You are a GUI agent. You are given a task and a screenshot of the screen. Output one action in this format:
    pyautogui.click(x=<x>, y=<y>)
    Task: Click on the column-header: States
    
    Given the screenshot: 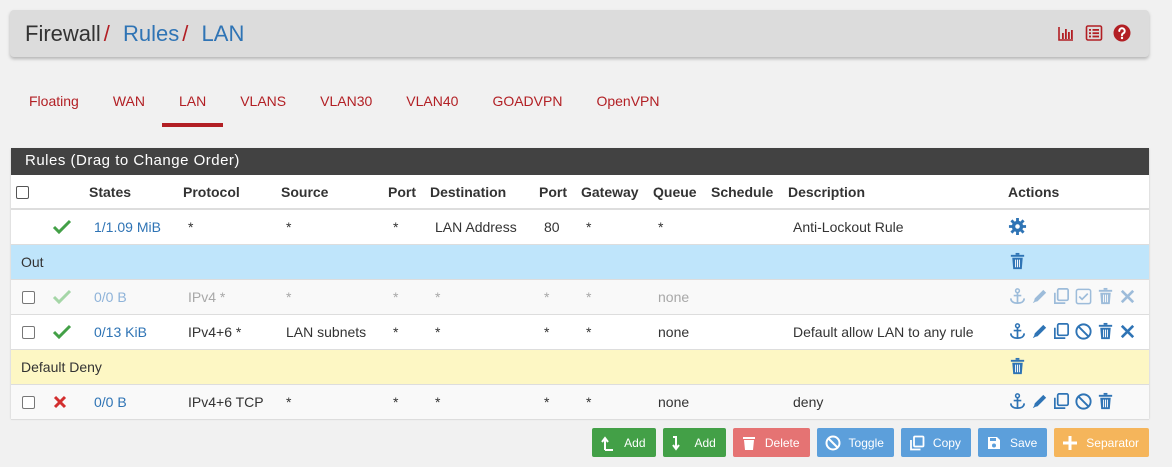 What is the action you would take?
    pyautogui.click(x=131, y=192)
    